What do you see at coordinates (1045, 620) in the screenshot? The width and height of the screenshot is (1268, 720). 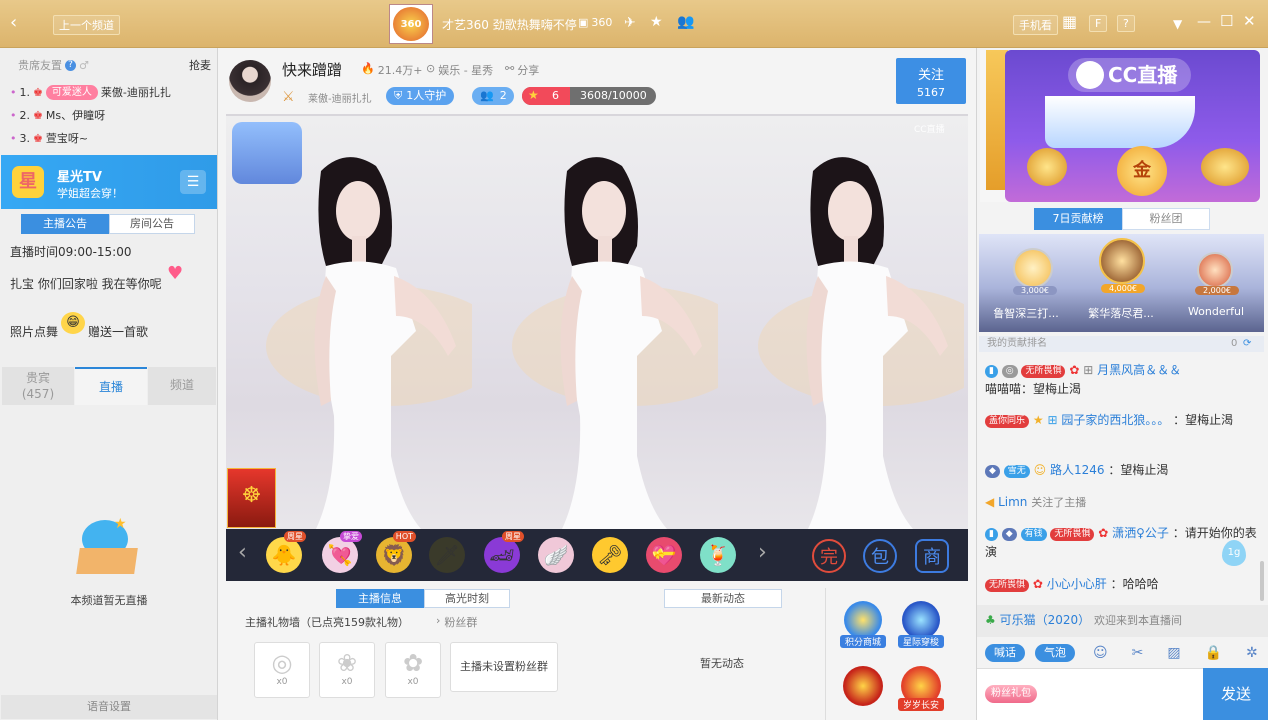 I see `chat-user: 可乐猫（2020）` at bounding box center [1045, 620].